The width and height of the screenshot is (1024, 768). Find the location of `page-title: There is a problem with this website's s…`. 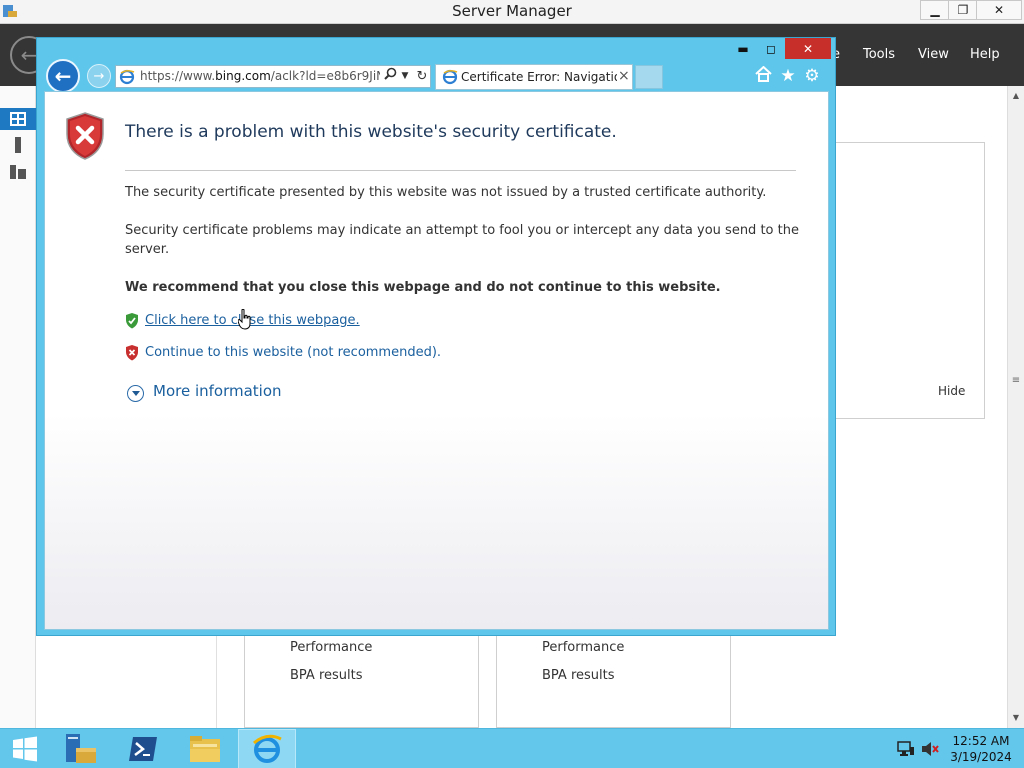

page-title: There is a problem with this website's s… is located at coordinates (371, 132).